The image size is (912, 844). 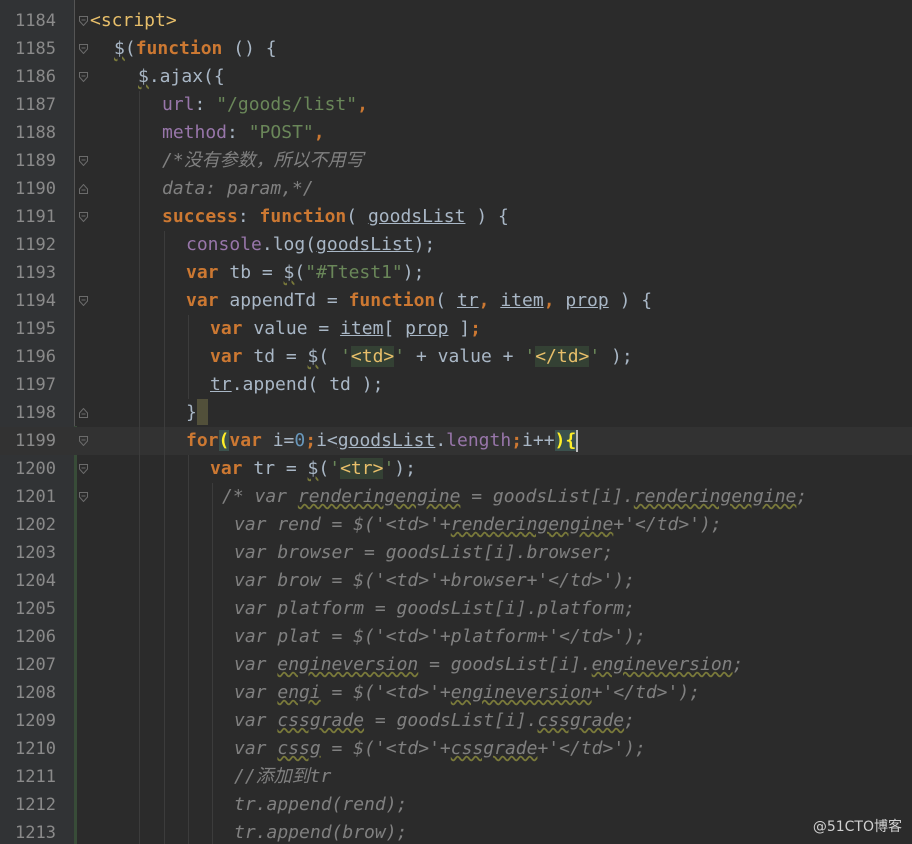 I want to click on code-line: 1184 <script>, so click(x=456, y=21).